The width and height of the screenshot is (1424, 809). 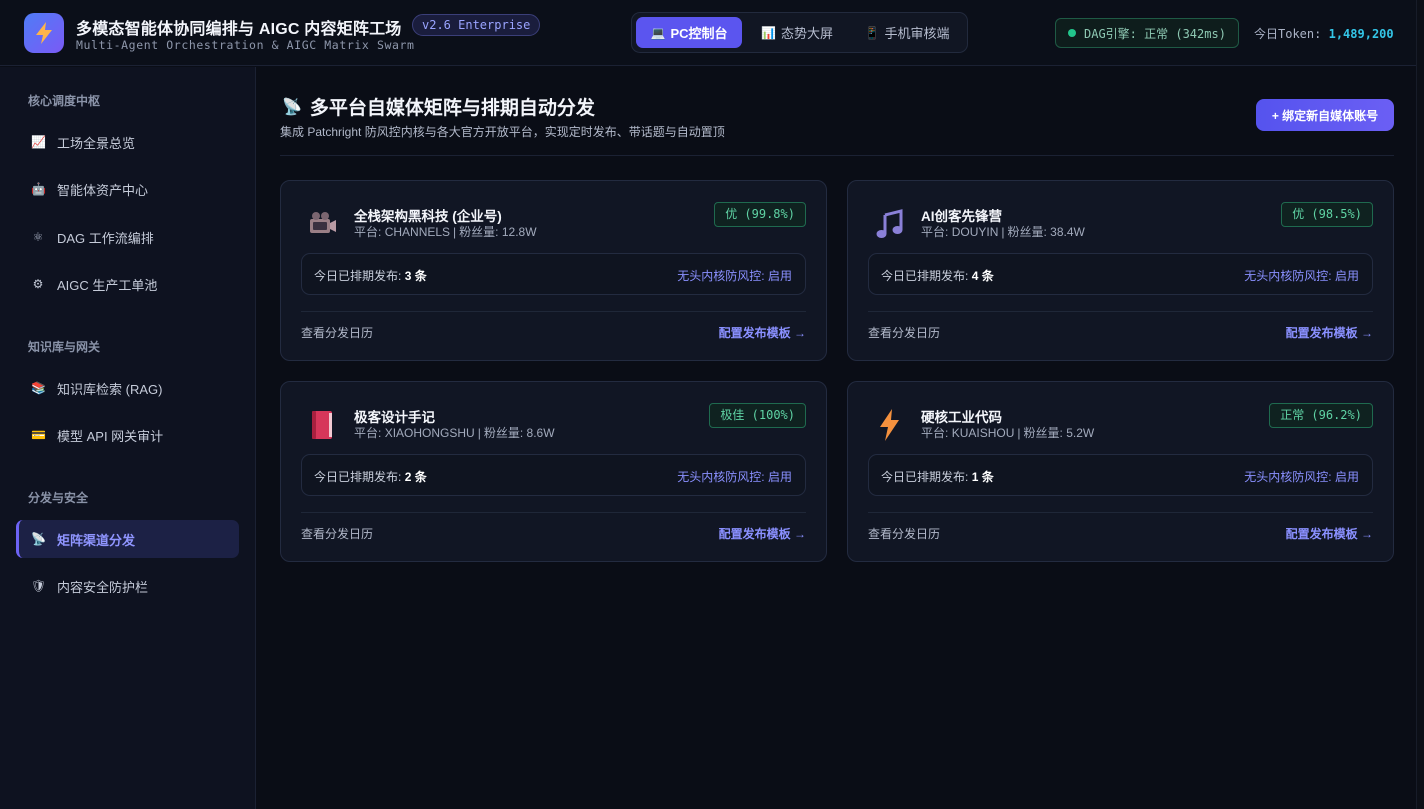 What do you see at coordinates (103, 190) in the screenshot?
I see `sidebar-item-label: 智能体资产中心` at bounding box center [103, 190].